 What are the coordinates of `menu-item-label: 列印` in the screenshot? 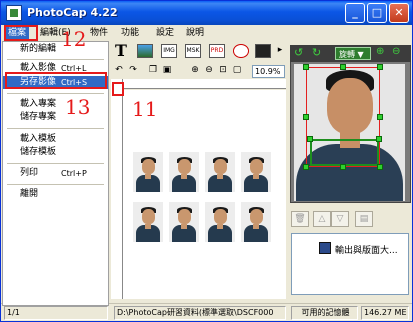 It's located at (29, 173).